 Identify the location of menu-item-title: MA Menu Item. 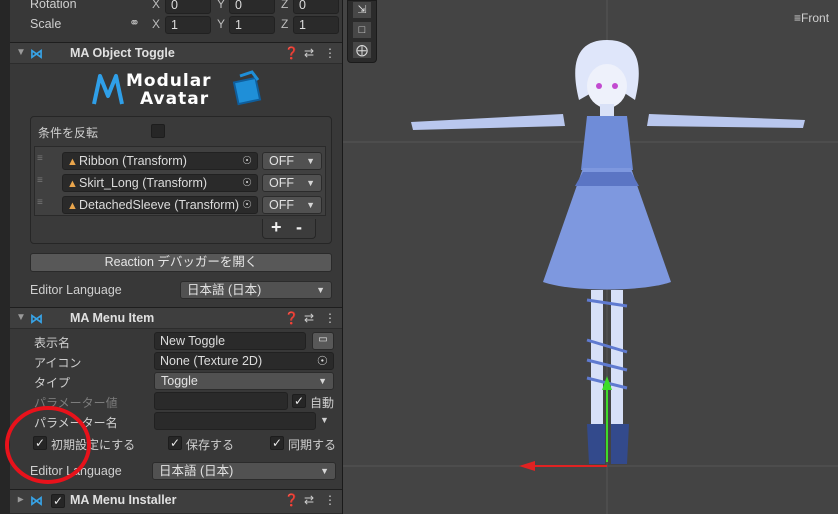
(112, 318).